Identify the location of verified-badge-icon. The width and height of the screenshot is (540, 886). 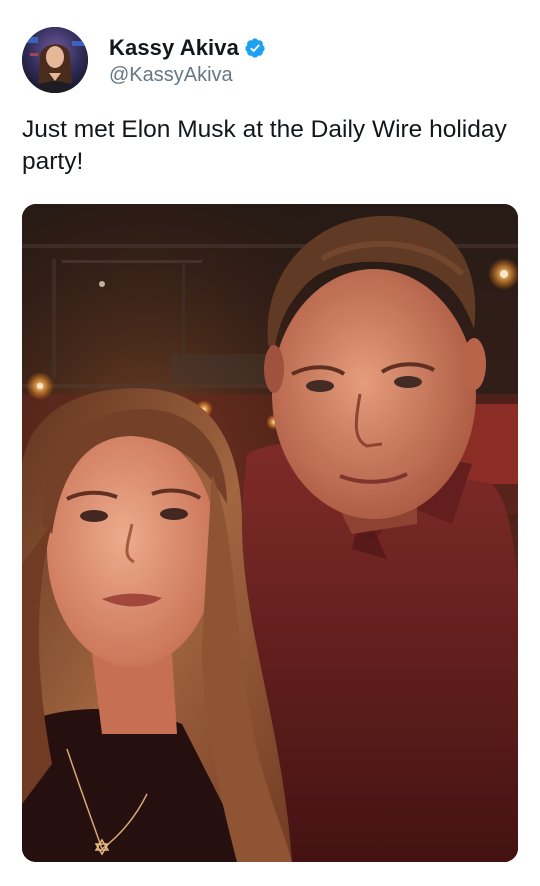
(255, 48).